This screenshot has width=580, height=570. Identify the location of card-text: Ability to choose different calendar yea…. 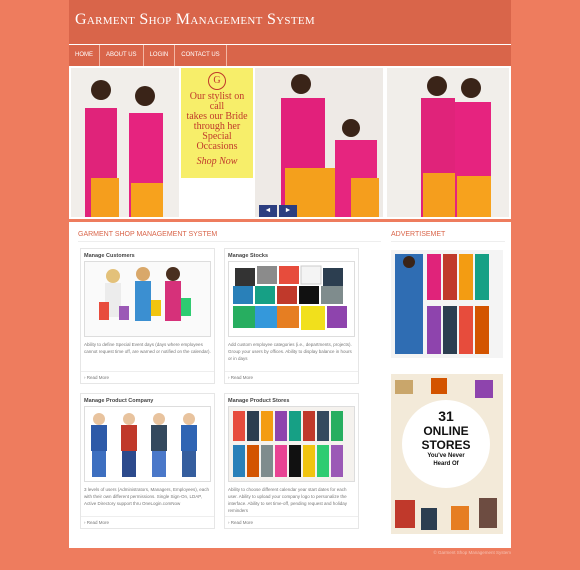
(287, 500).